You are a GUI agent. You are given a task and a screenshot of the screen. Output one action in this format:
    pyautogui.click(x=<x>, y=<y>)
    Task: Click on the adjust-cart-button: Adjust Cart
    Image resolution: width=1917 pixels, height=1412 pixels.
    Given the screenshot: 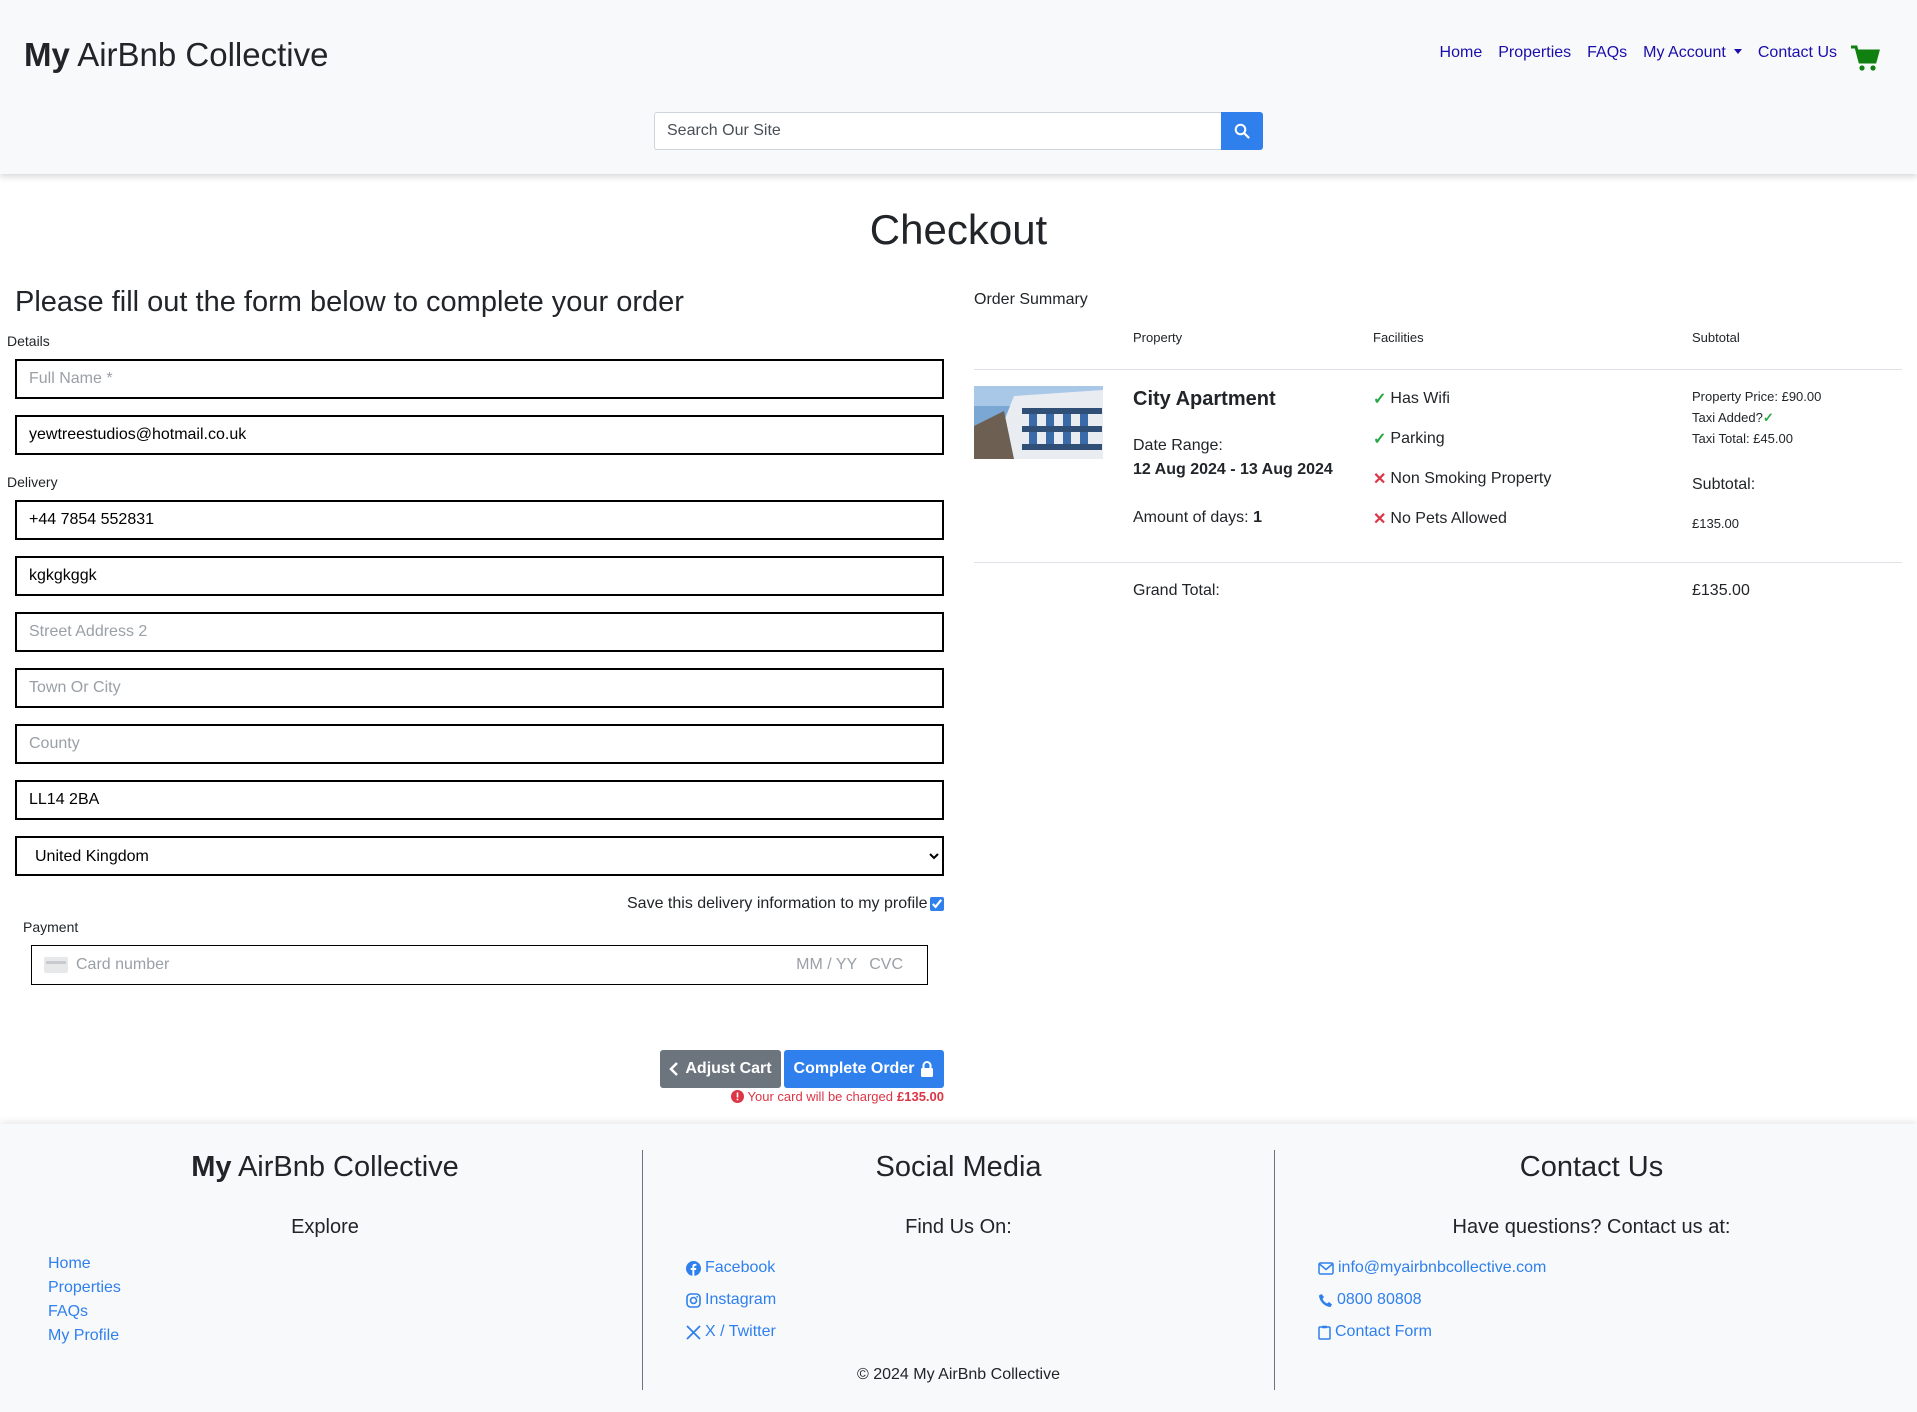 What is the action you would take?
    pyautogui.click(x=720, y=1069)
    